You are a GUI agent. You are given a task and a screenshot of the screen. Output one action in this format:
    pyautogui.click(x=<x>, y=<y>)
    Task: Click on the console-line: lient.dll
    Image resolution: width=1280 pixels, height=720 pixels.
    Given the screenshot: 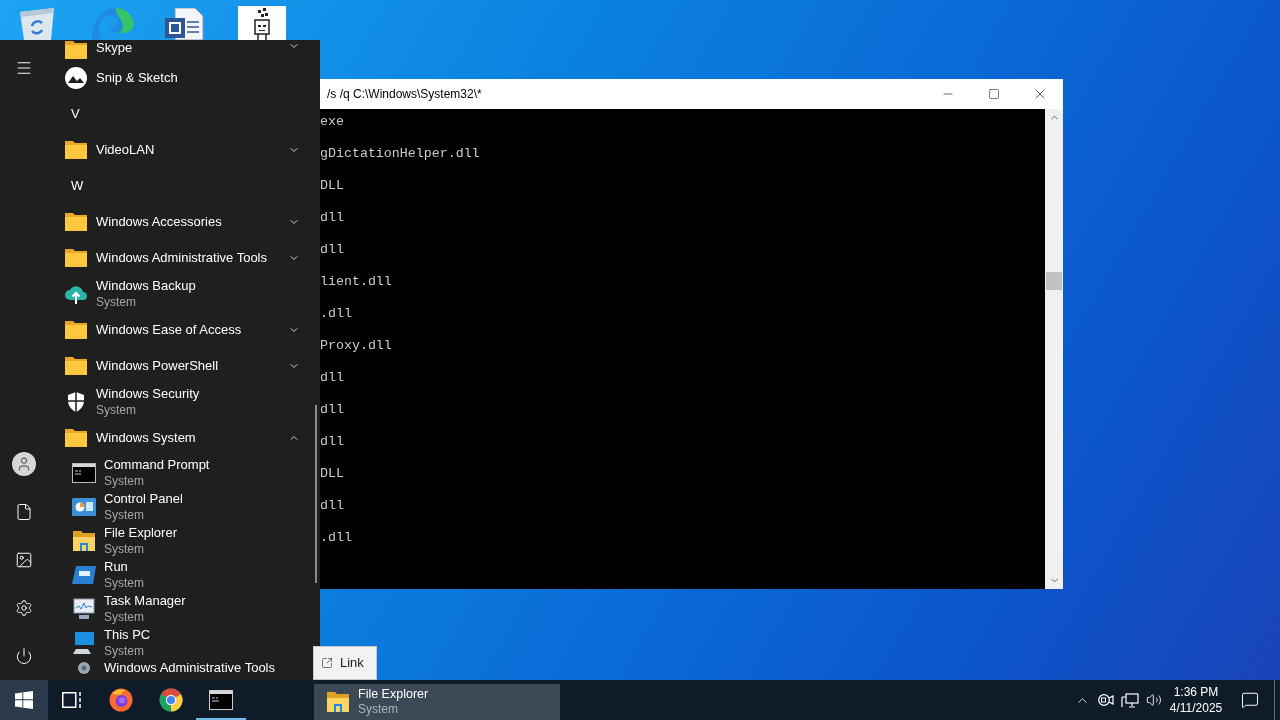 What is the action you would take?
    pyautogui.click(x=356, y=281)
    